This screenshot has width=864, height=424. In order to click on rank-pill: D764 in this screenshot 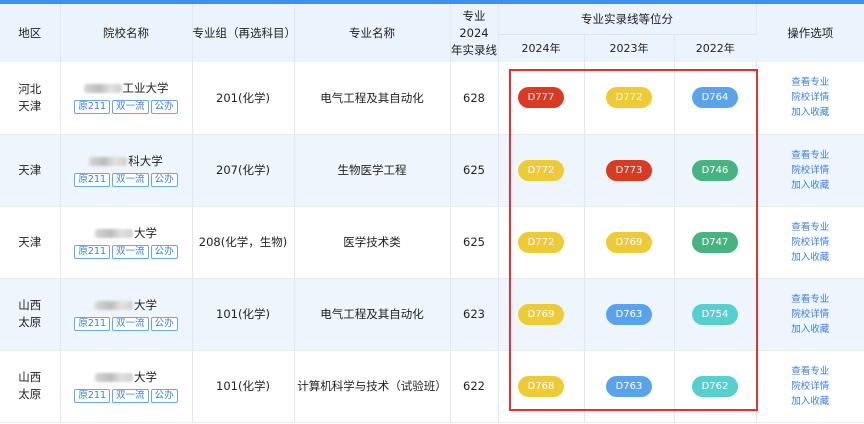, I will do `click(715, 98)`.